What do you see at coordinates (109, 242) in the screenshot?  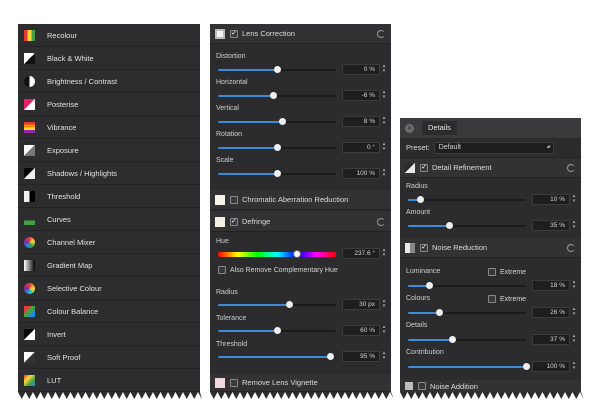 I see `adjustment-item: Channel Mixer` at bounding box center [109, 242].